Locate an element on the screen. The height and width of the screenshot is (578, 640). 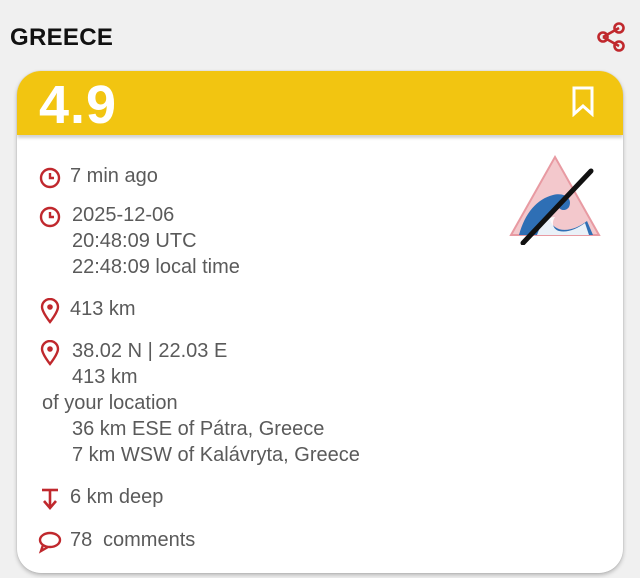
comments-count: 78 is located at coordinates (81, 540).